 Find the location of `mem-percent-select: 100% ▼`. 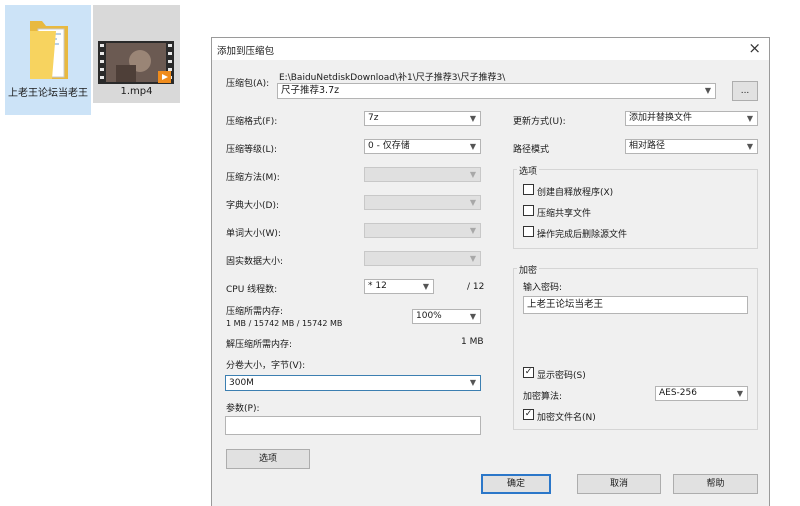

mem-percent-select: 100% ▼ is located at coordinates (446, 316).